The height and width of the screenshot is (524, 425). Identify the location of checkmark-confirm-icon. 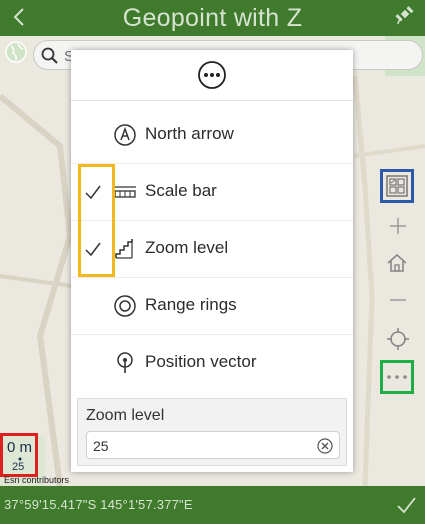
(406, 505).